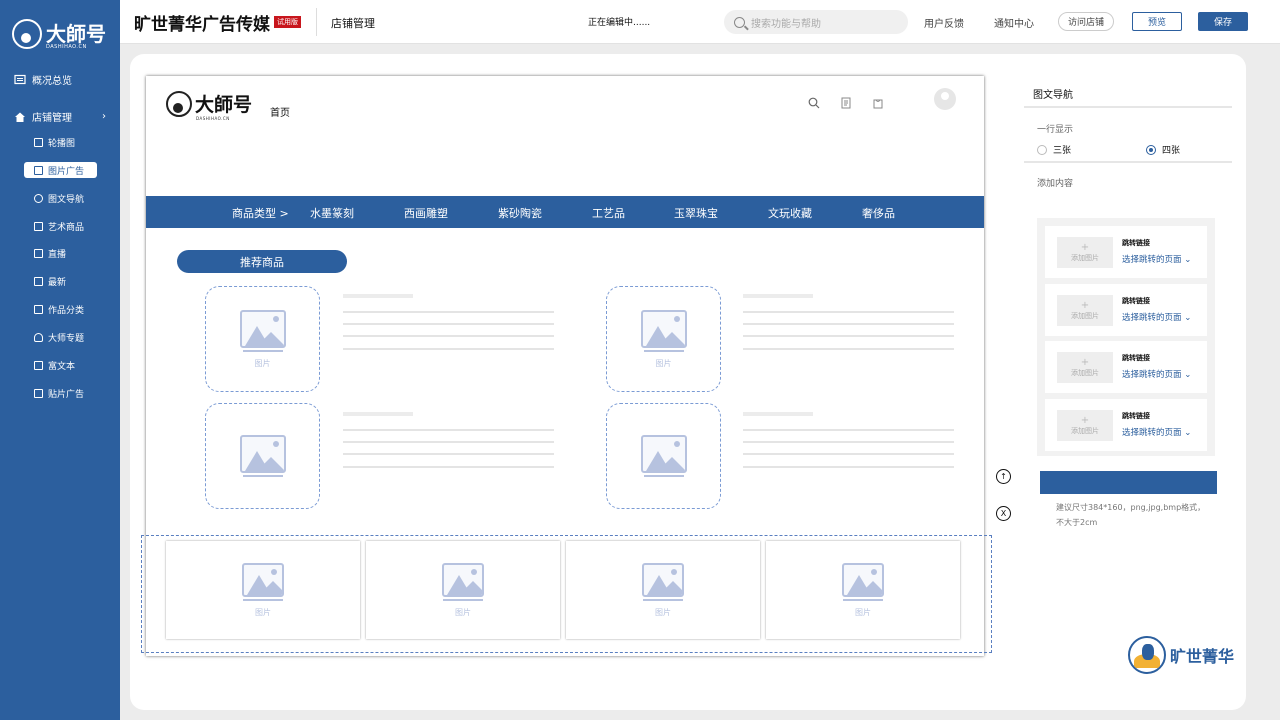 This screenshot has width=1280, height=720. Describe the element at coordinates (38, 142) in the screenshot. I see `carousel-icon` at that location.